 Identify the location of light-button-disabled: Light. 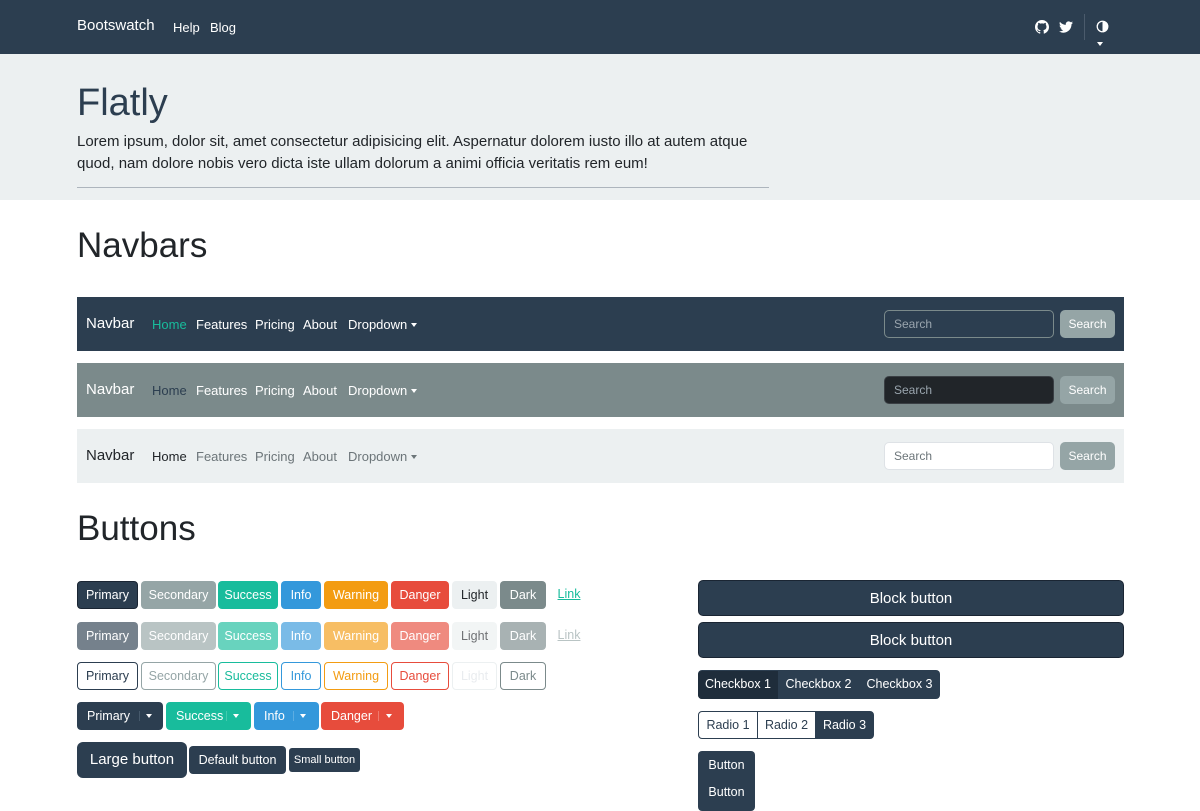
(474, 636).